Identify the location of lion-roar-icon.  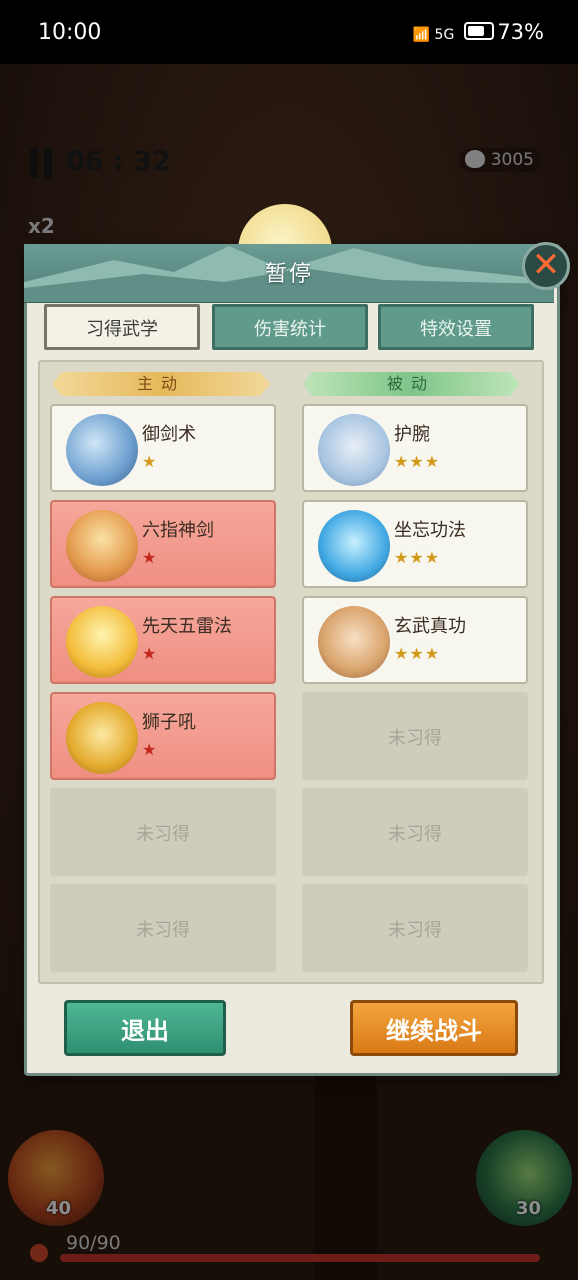
(102, 738).